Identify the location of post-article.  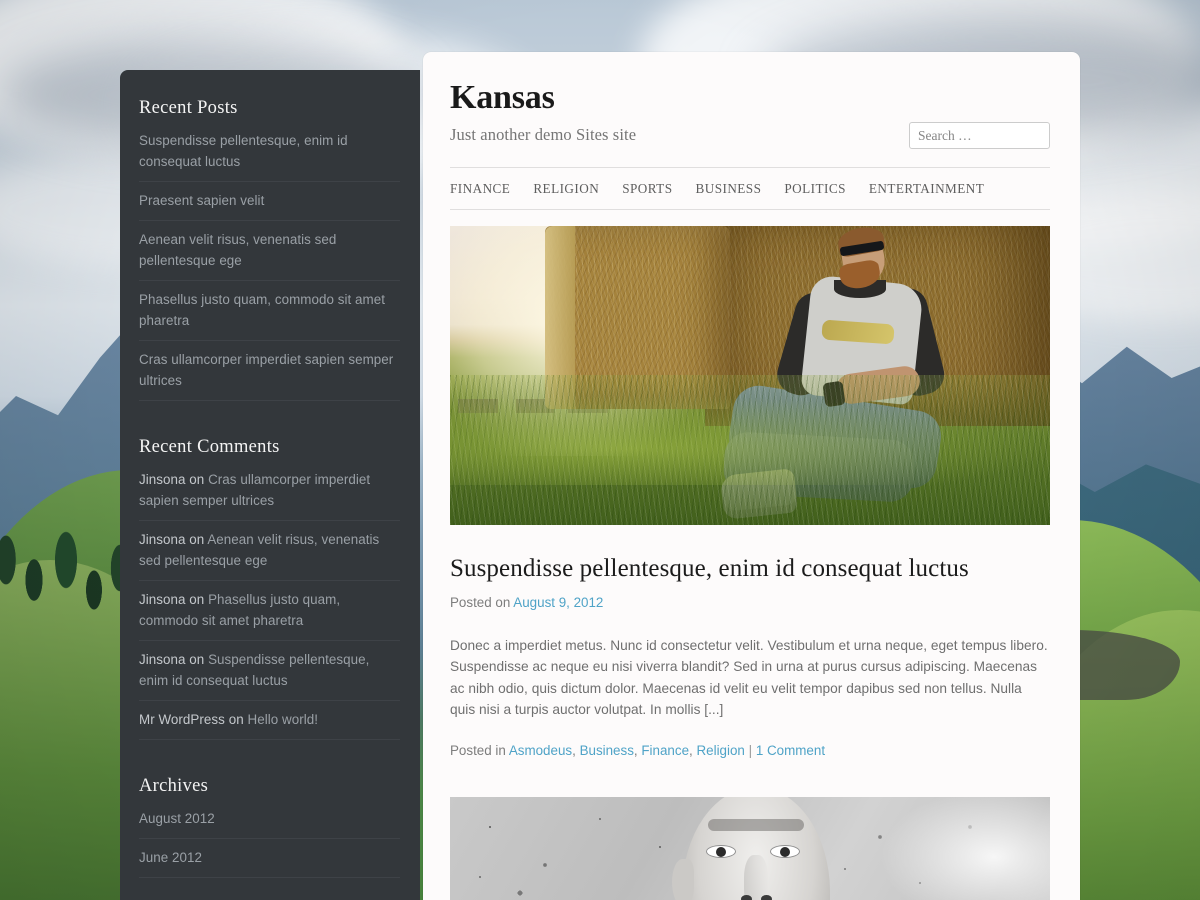
(750, 848).